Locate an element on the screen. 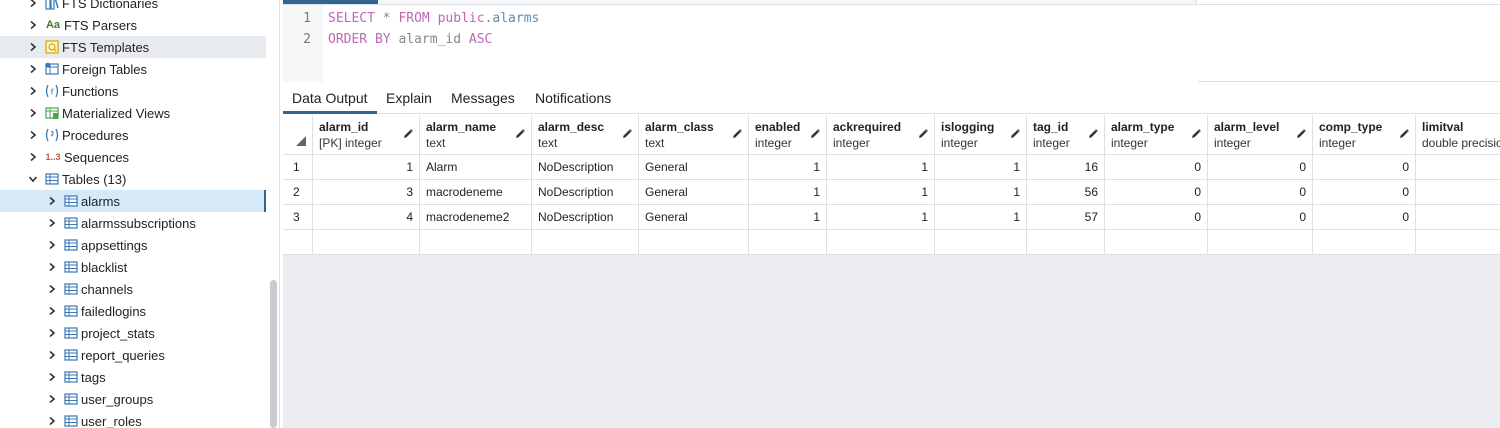 The image size is (1500, 428). column-header-ackrequired: ackrequired integer is located at coordinates (881, 135).